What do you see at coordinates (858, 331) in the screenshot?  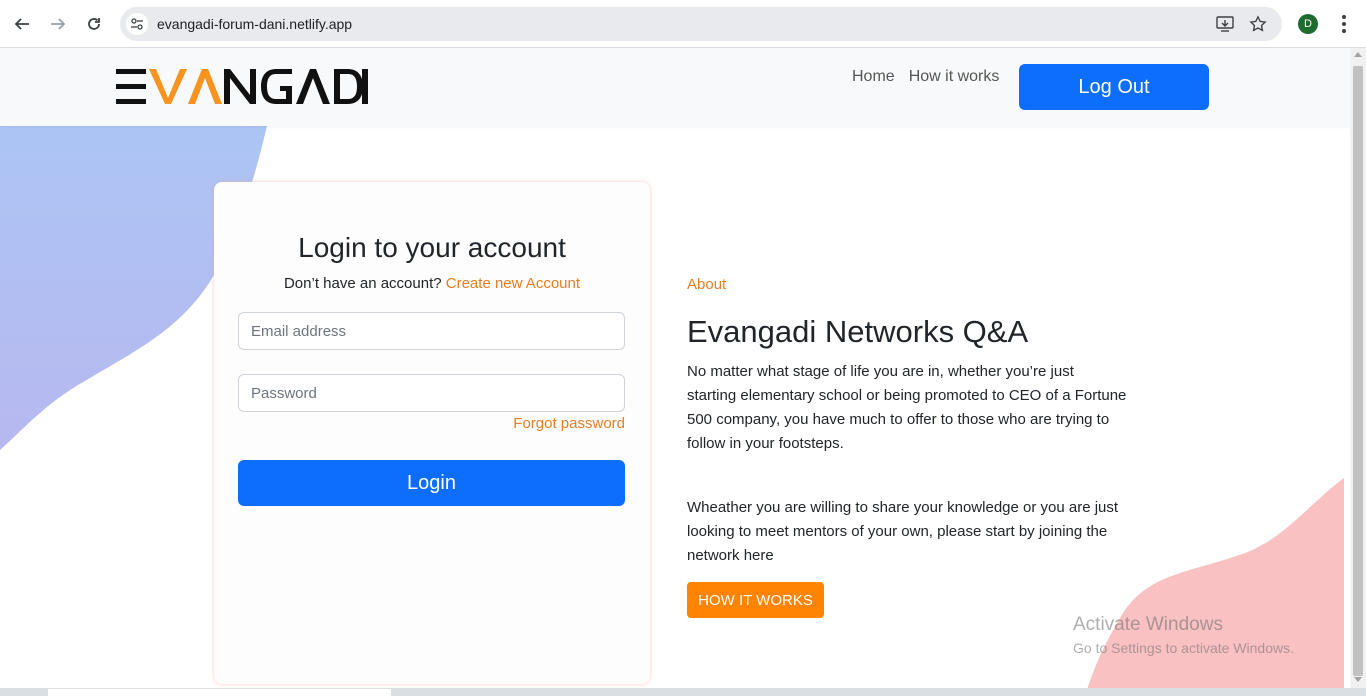 I see `about-title: Evangadi Networks Q&A` at bounding box center [858, 331].